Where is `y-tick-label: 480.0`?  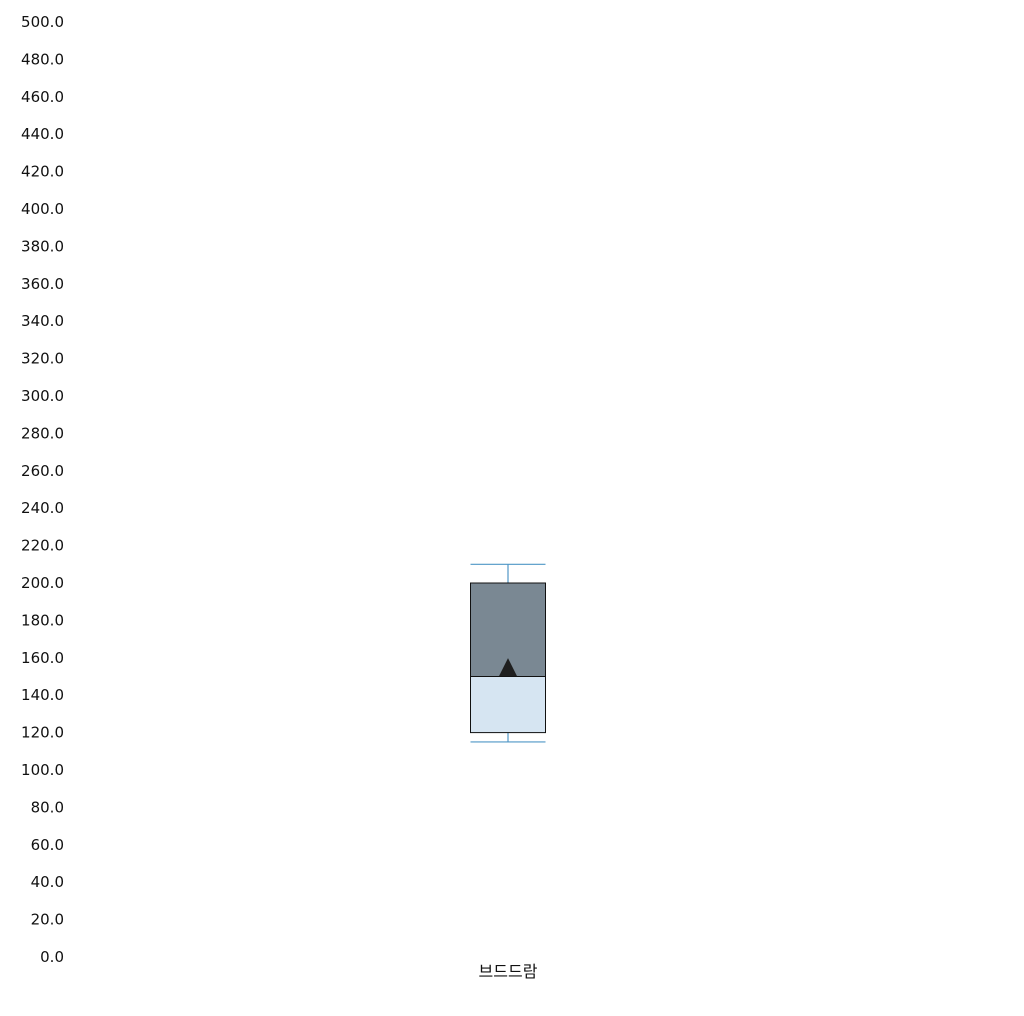
y-tick-label: 480.0 is located at coordinates (42, 59).